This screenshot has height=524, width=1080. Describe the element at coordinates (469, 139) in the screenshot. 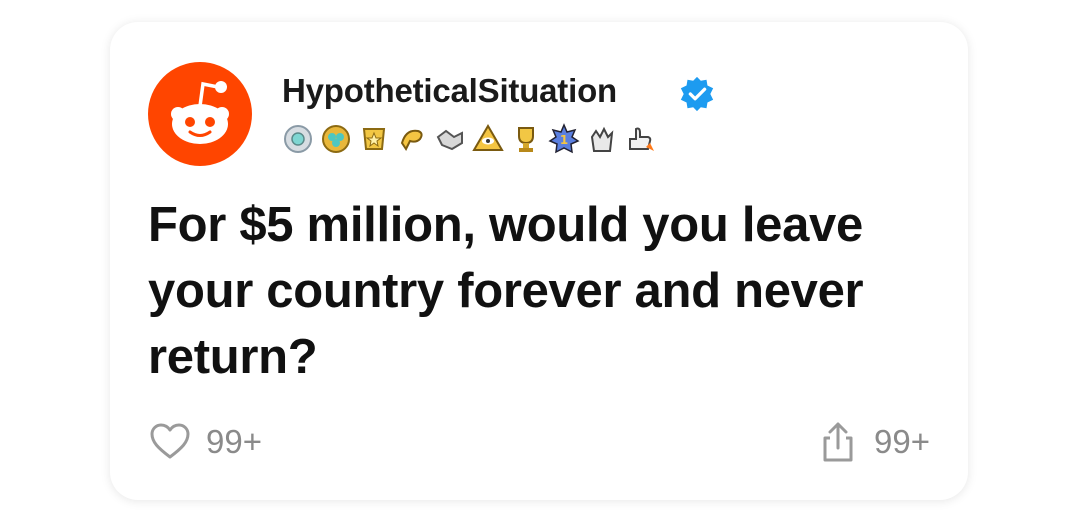

I see `award-row: 1` at that location.